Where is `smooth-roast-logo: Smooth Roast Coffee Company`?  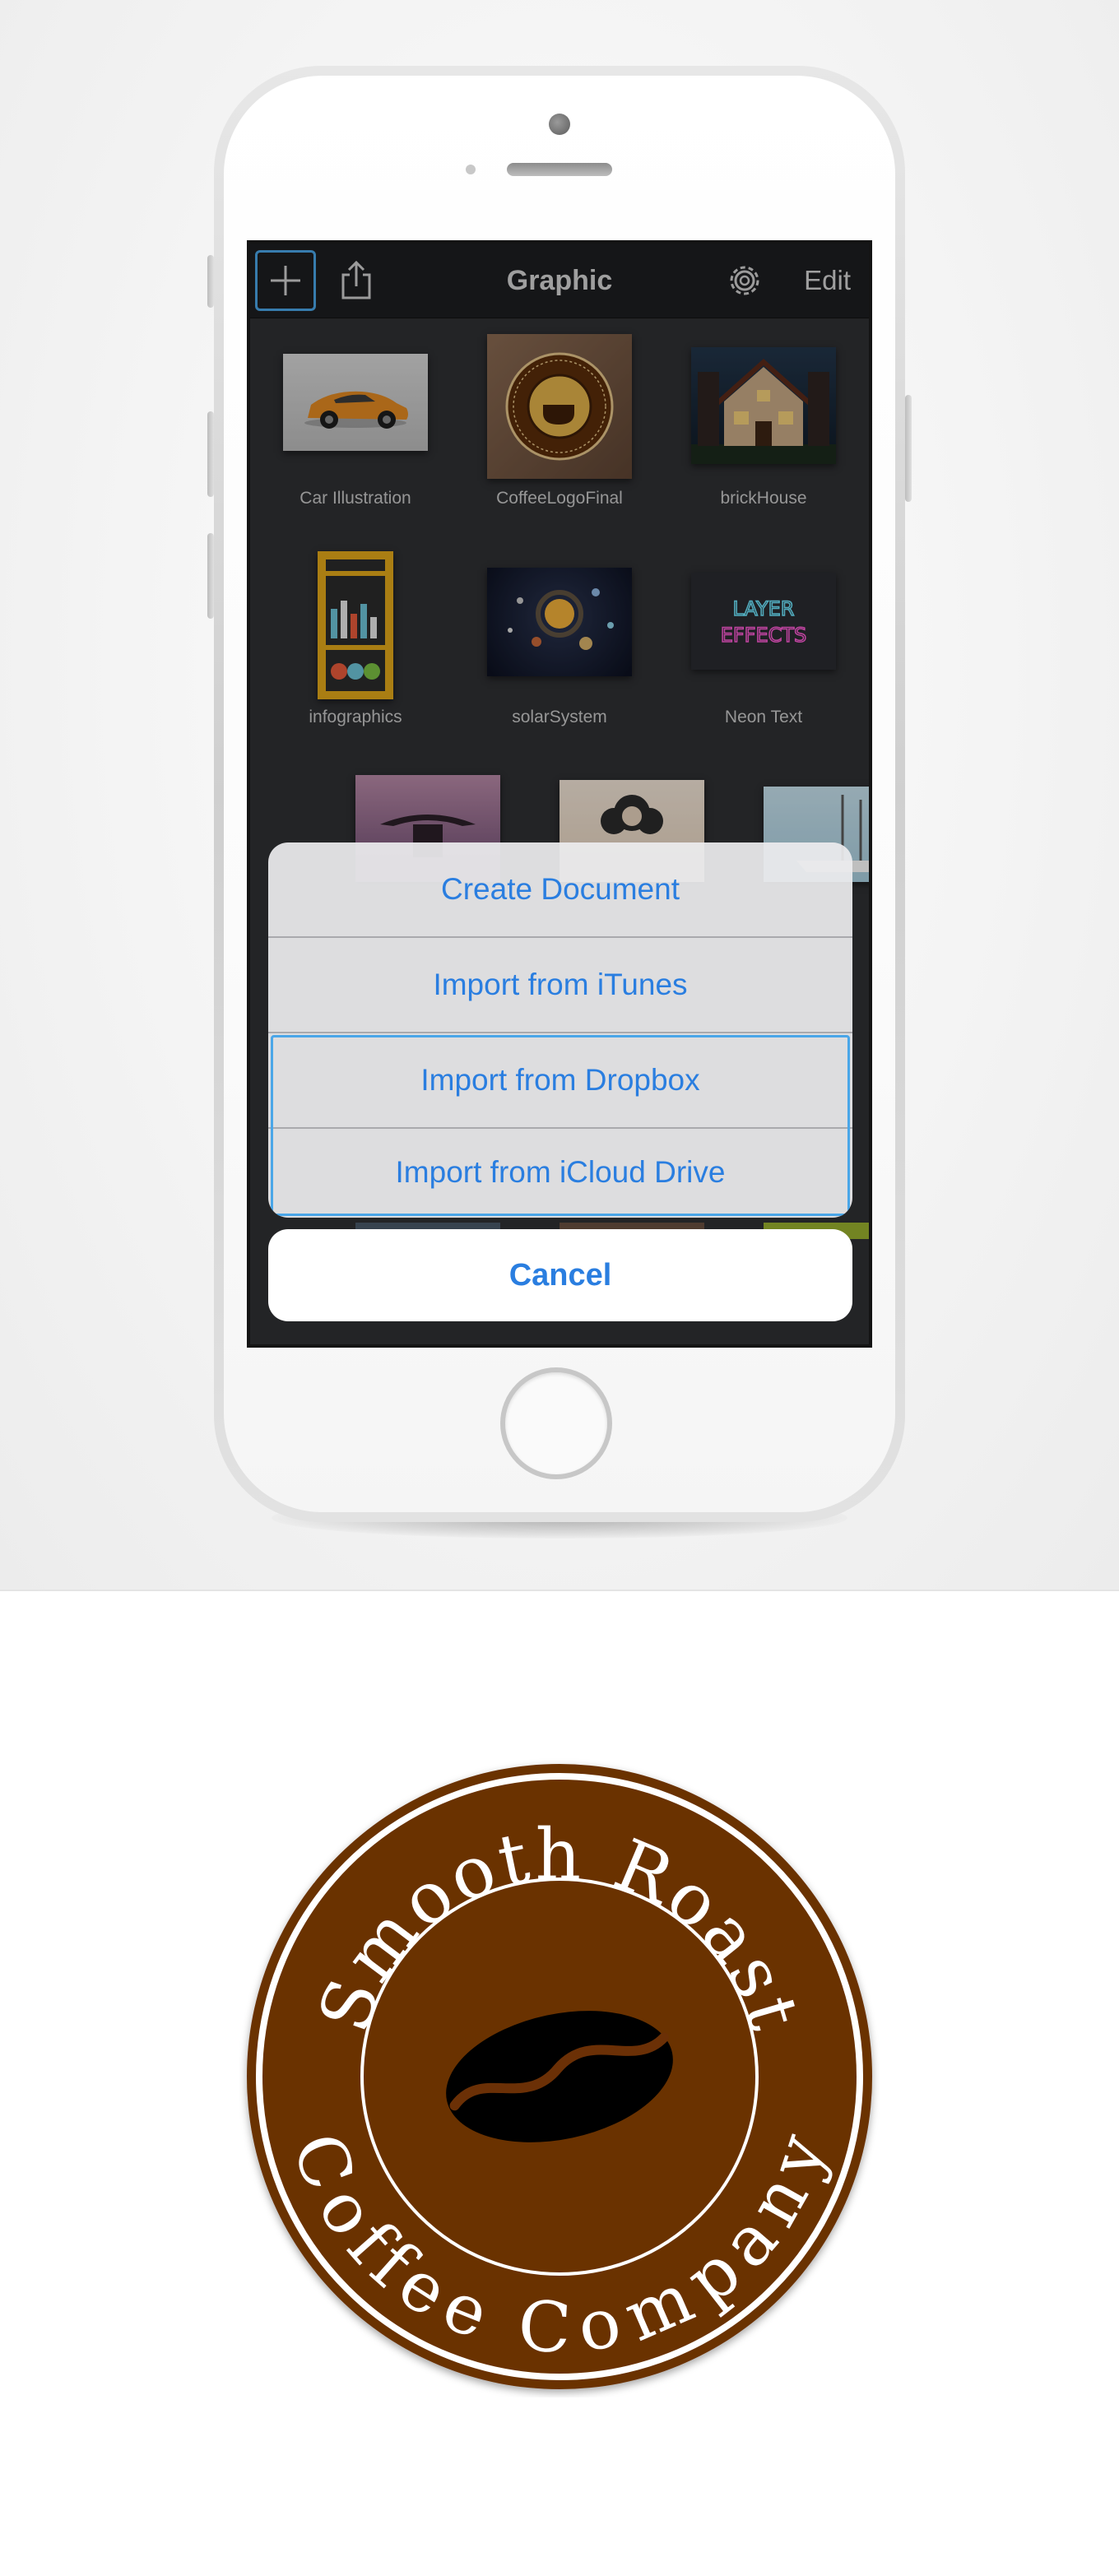
smooth-roast-logo: Smooth Roast Coffee Company is located at coordinates (559, 2076).